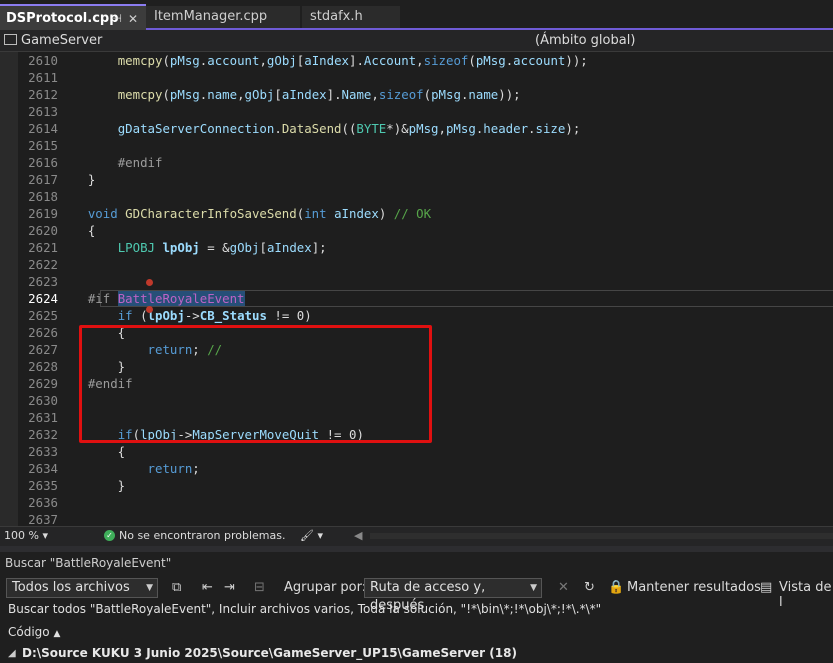  Describe the element at coordinates (416, 281) in the screenshot. I see `code-line: 2623` at that location.